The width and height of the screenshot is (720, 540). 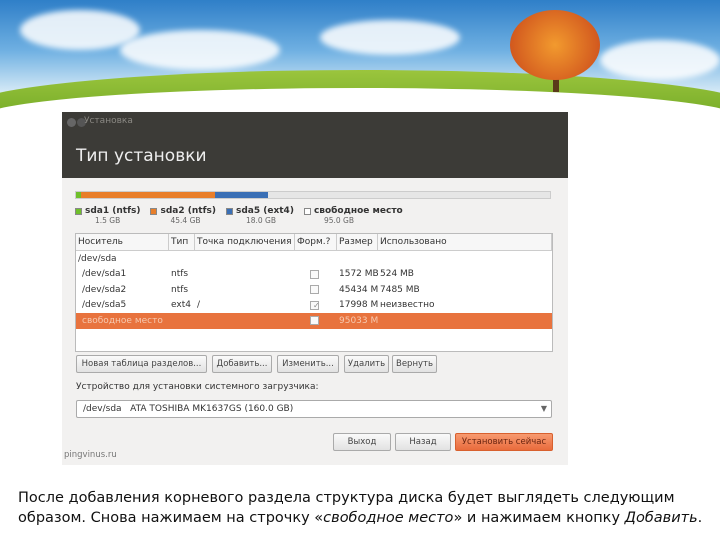 What do you see at coordinates (358, 305) in the screenshot?
I see `cell-size: 17998 MB` at bounding box center [358, 305].